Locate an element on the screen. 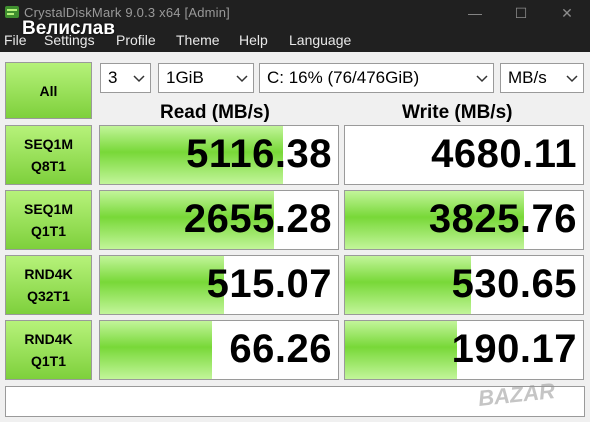 Image resolution: width=590 pixels, height=422 pixels. read-result-value: 515.07 is located at coordinates (269, 284).